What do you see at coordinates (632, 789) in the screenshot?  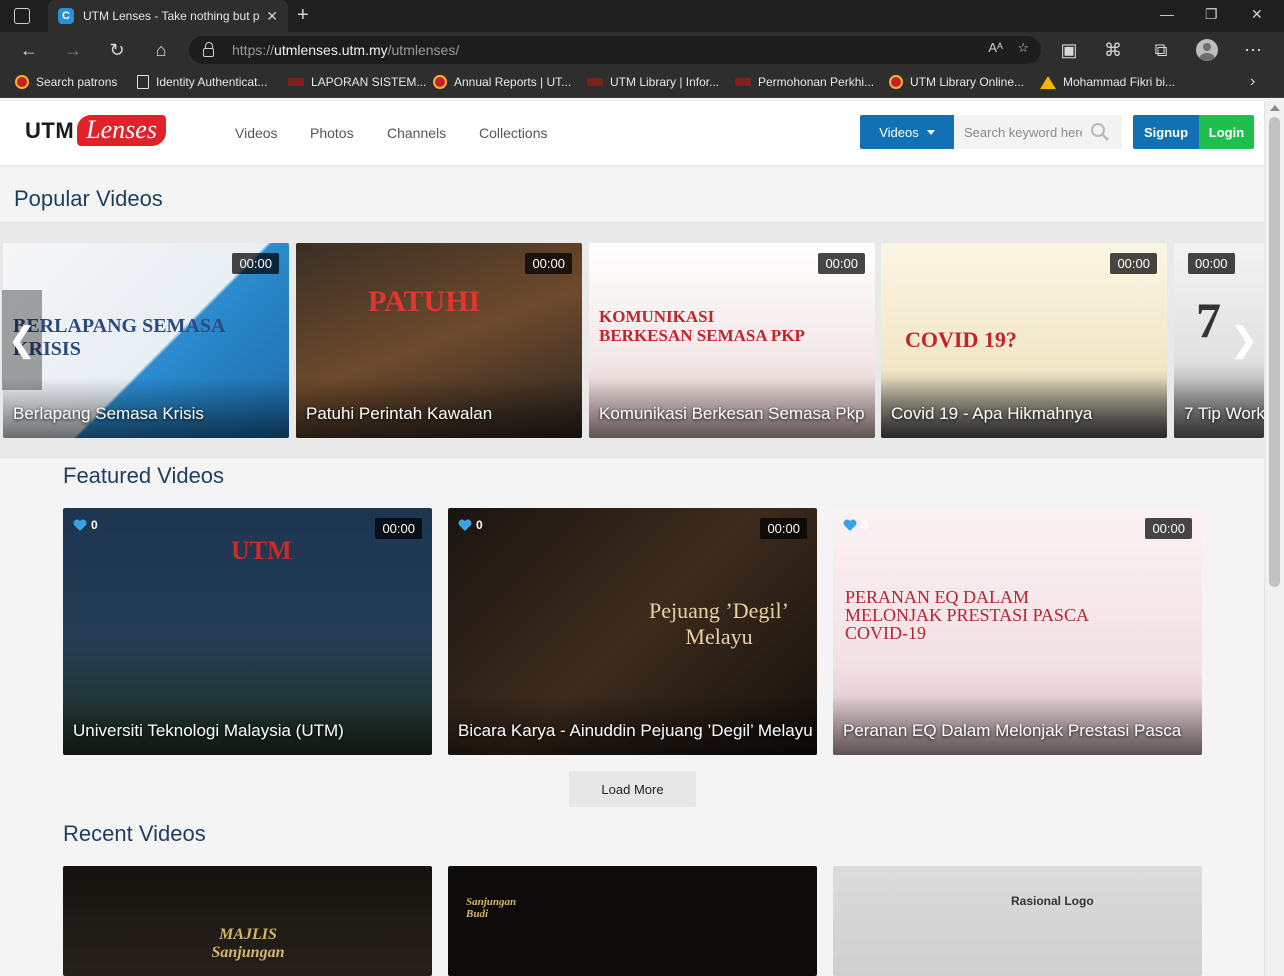 I see `load-more-button: Load More` at bounding box center [632, 789].